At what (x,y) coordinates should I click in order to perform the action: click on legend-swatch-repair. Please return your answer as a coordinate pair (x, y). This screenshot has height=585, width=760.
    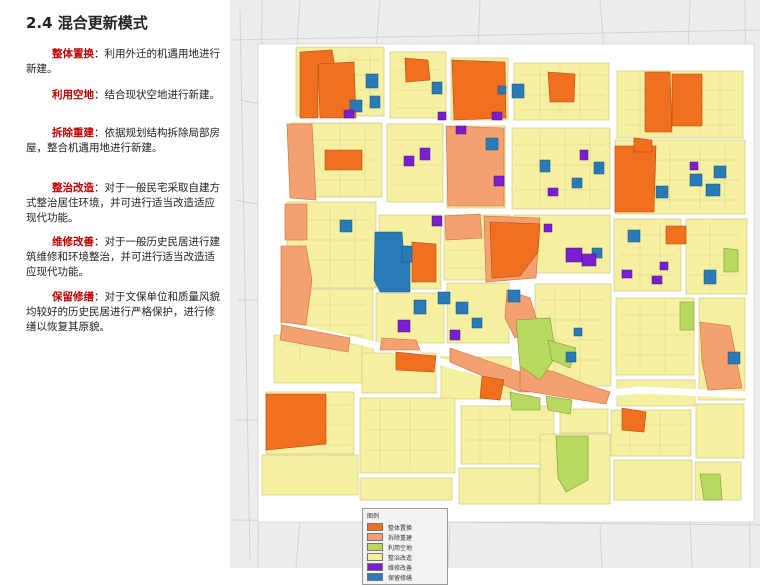
    Looking at the image, I should click on (375, 567).